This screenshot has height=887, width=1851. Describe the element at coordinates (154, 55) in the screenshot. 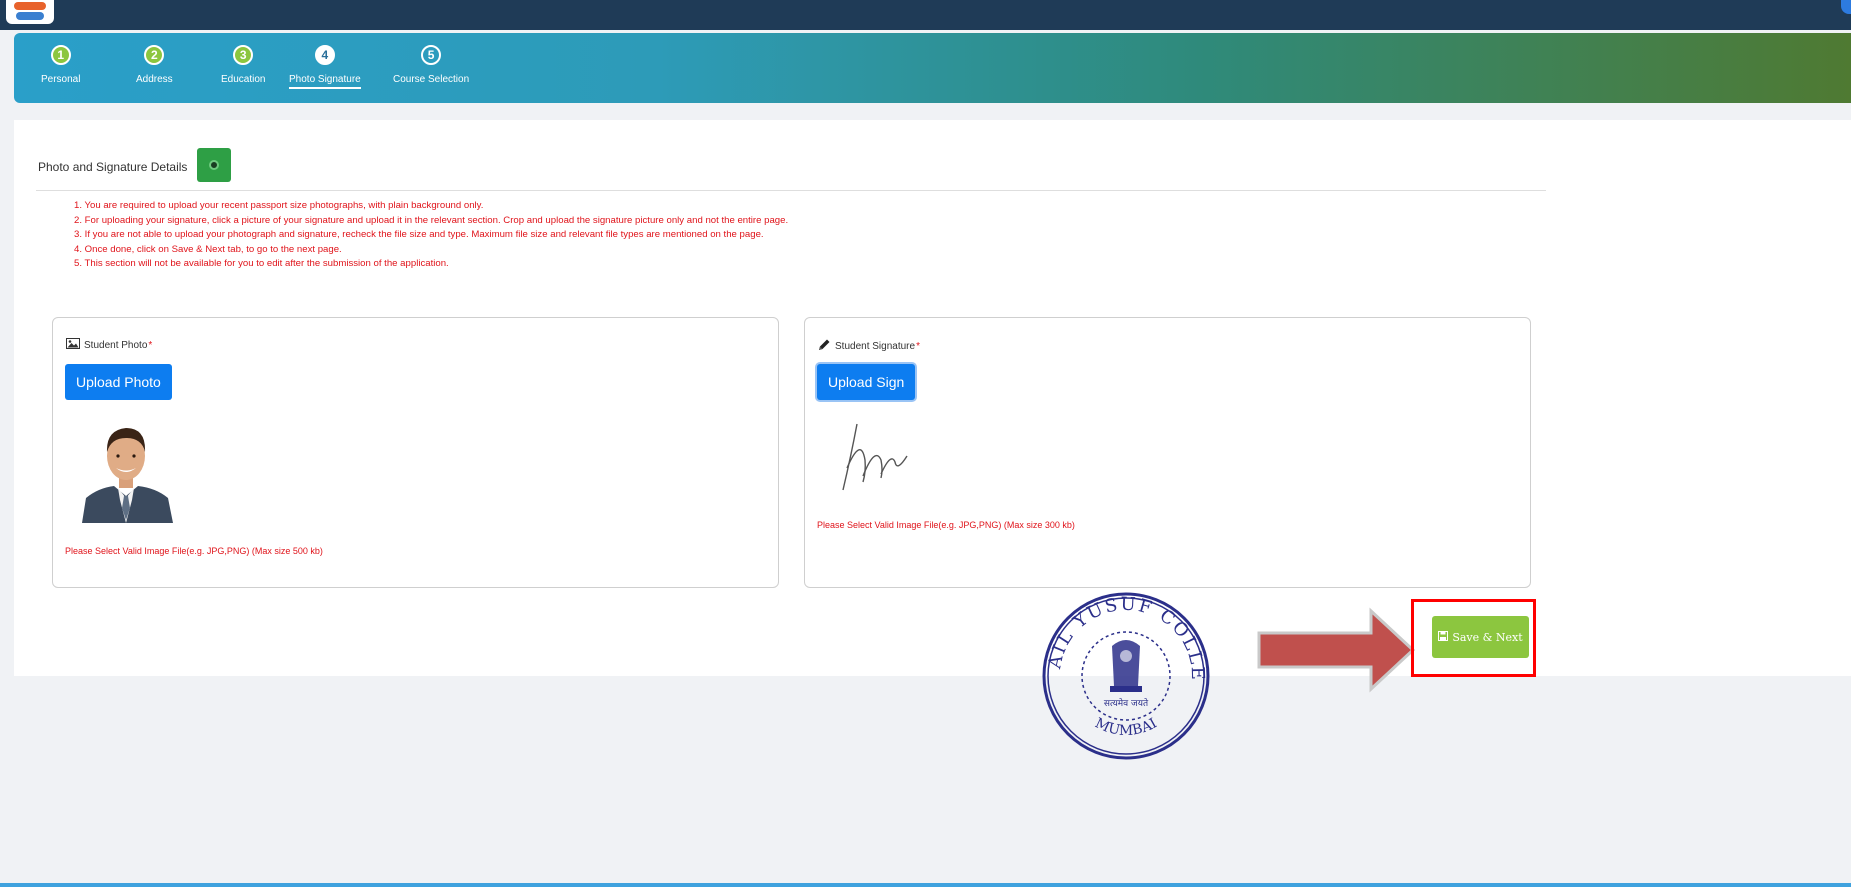

I see `step-number: 2` at that location.